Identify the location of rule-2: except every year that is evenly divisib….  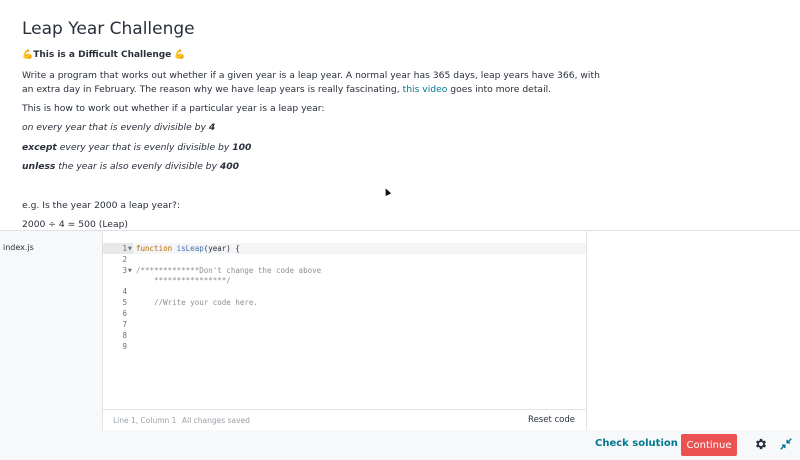
(136, 147).